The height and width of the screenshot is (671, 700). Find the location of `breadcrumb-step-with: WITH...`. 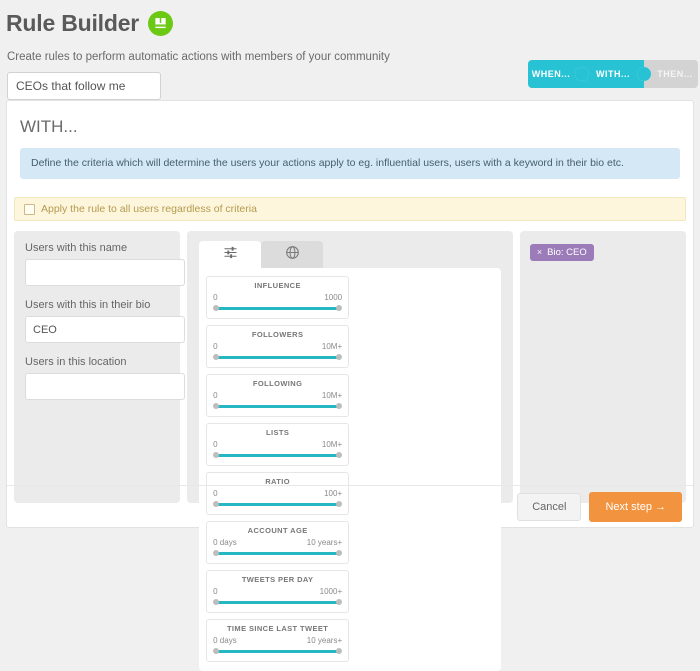

breadcrumb-step-with: WITH... is located at coordinates (613, 74).